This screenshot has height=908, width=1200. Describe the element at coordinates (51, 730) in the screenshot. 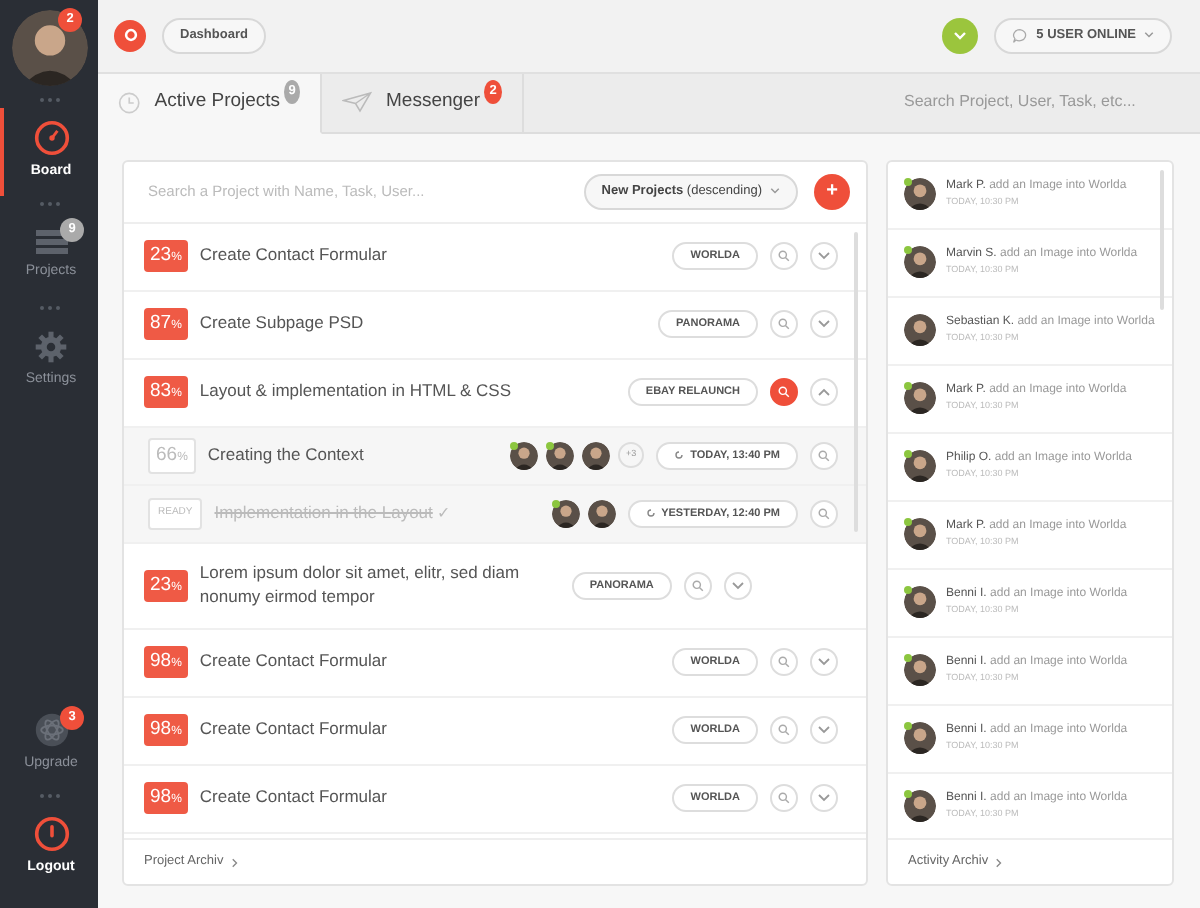

I see `atom-icon` at that location.